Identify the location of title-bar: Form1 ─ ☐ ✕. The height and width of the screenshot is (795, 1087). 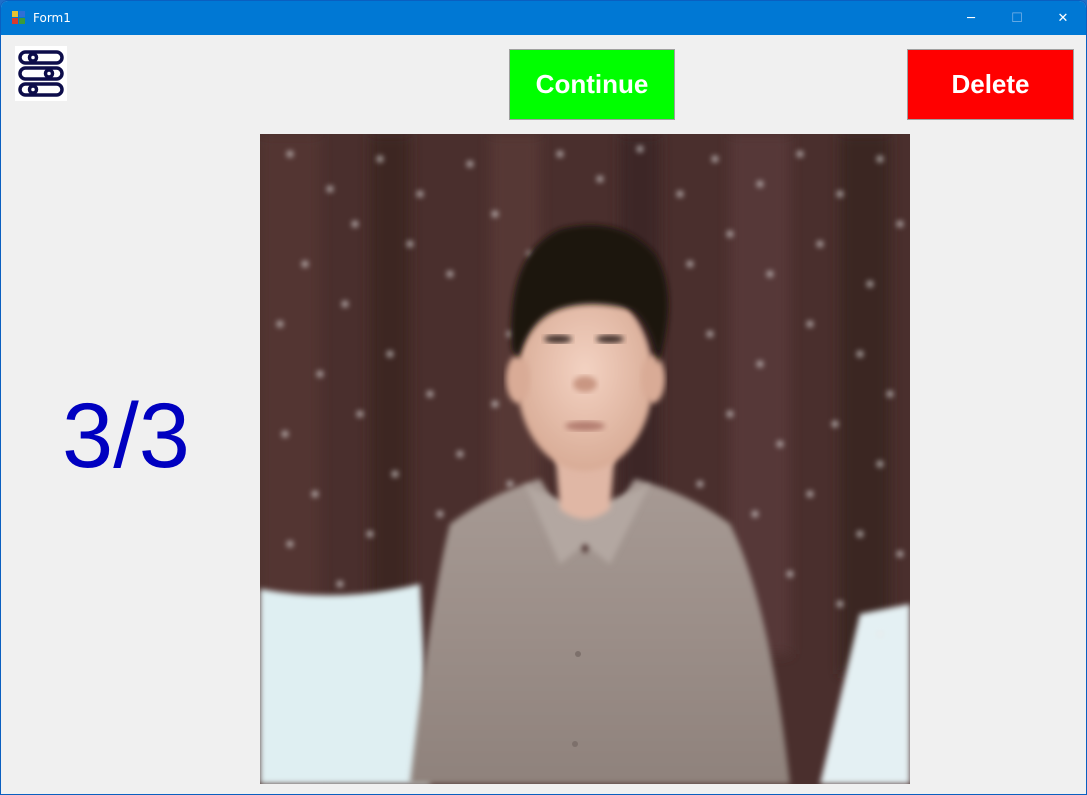
(543, 18).